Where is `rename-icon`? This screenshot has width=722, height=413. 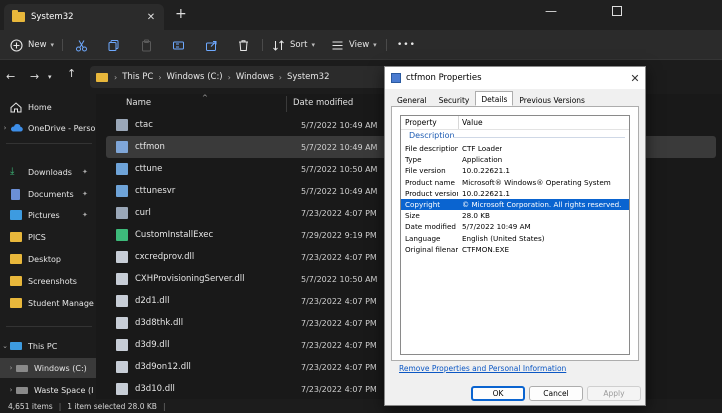
rename-icon is located at coordinates (178, 45).